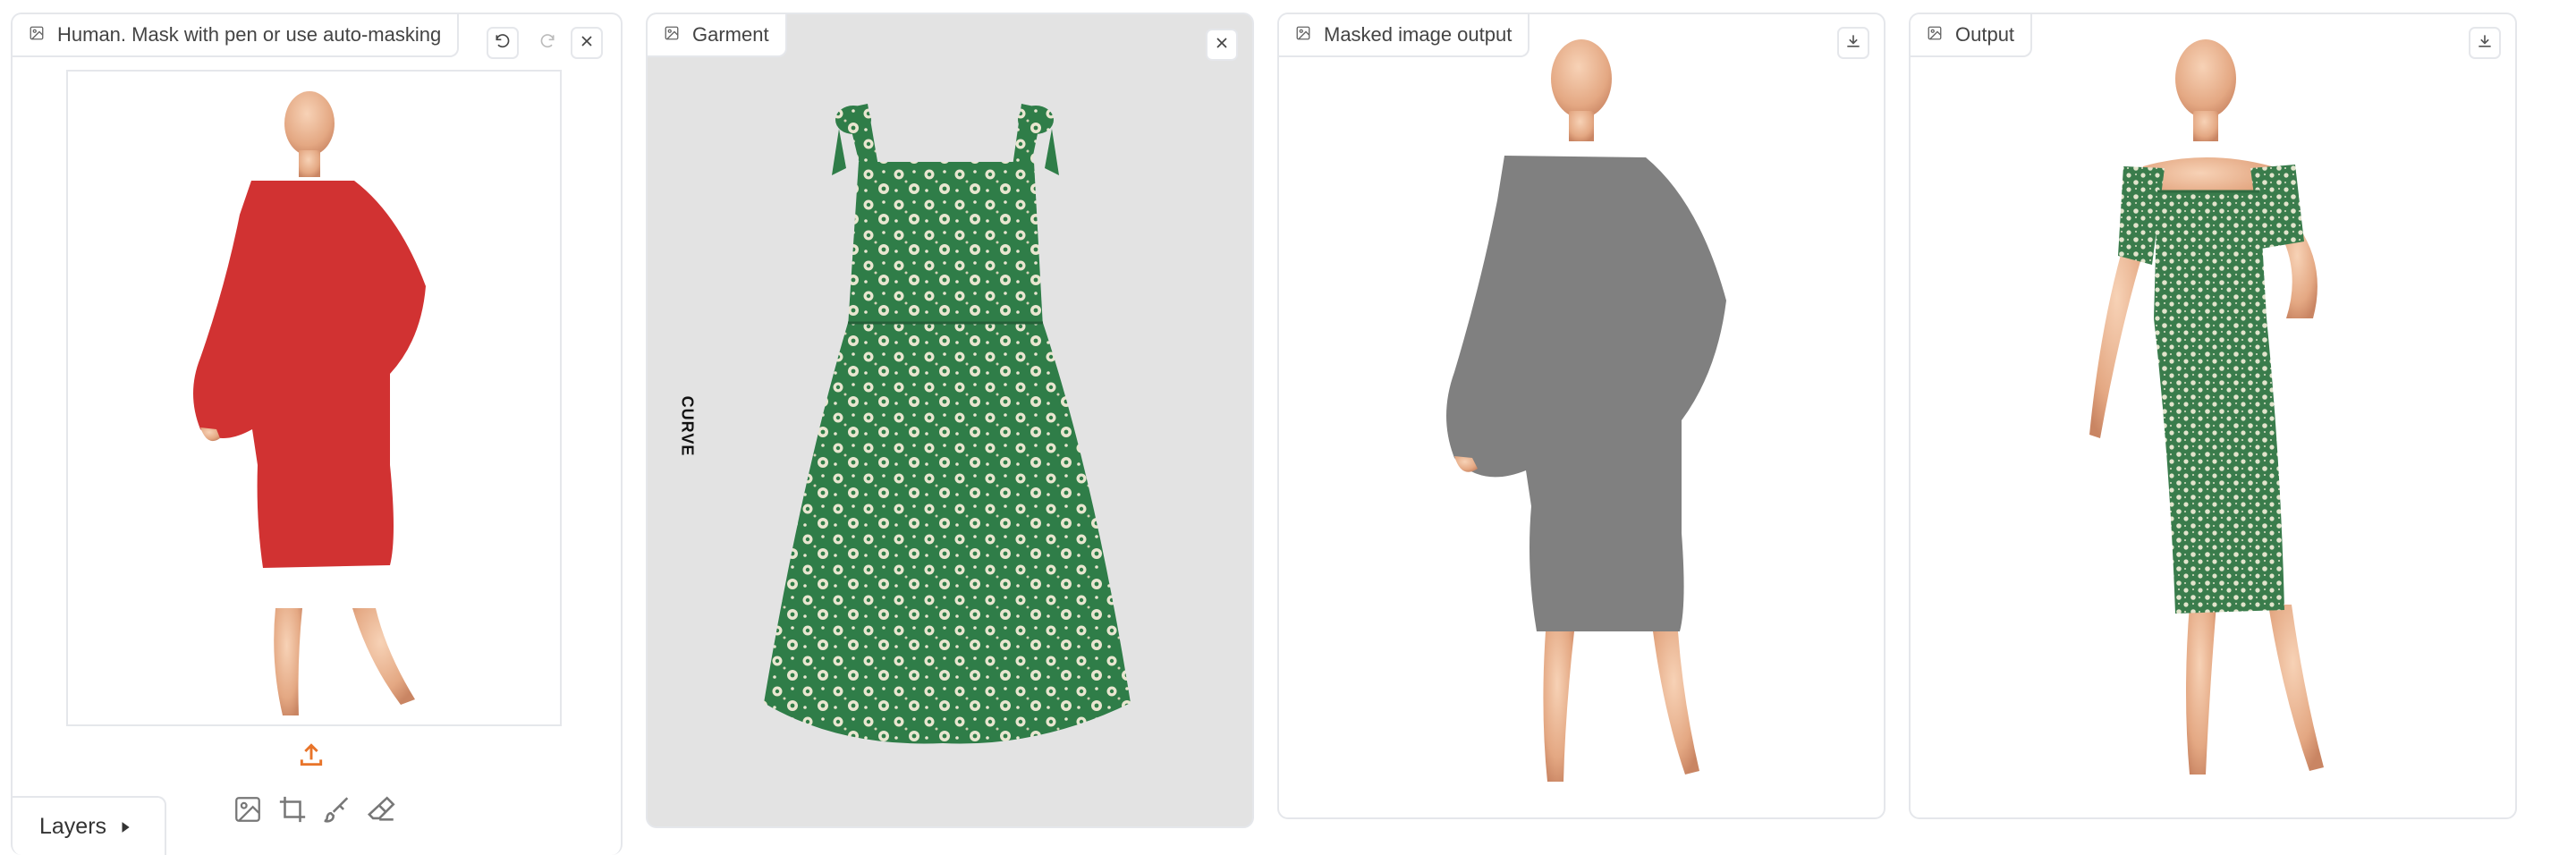 The height and width of the screenshot is (855, 2576). I want to click on masked-download-button, so click(1853, 43).